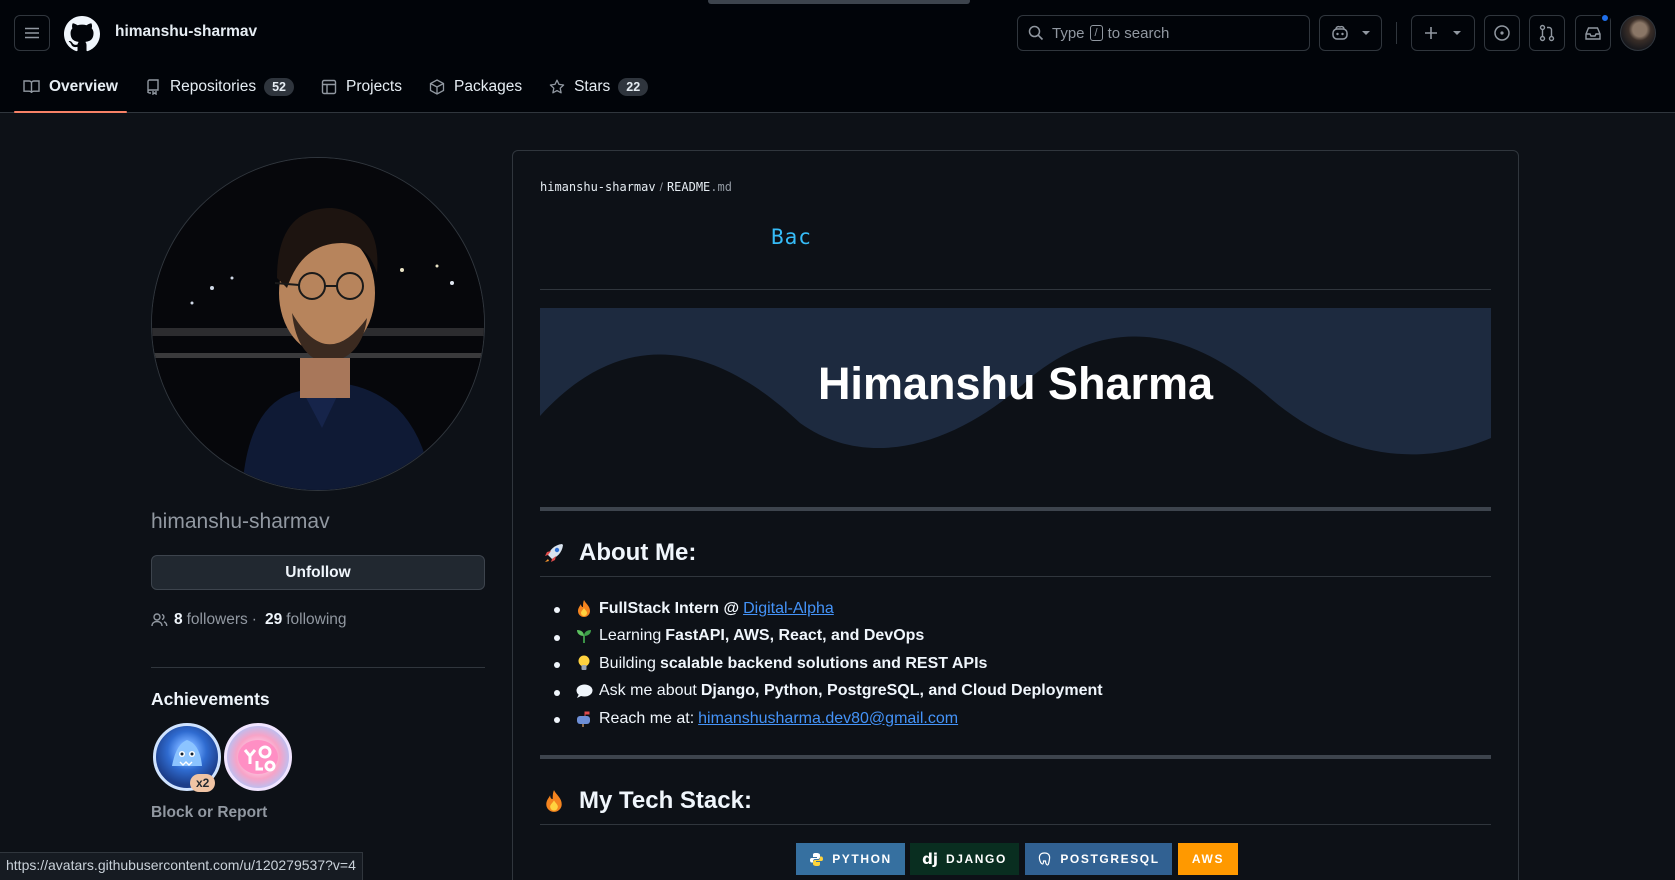  Describe the element at coordinates (584, 663) in the screenshot. I see `lightbulb-icon` at that location.